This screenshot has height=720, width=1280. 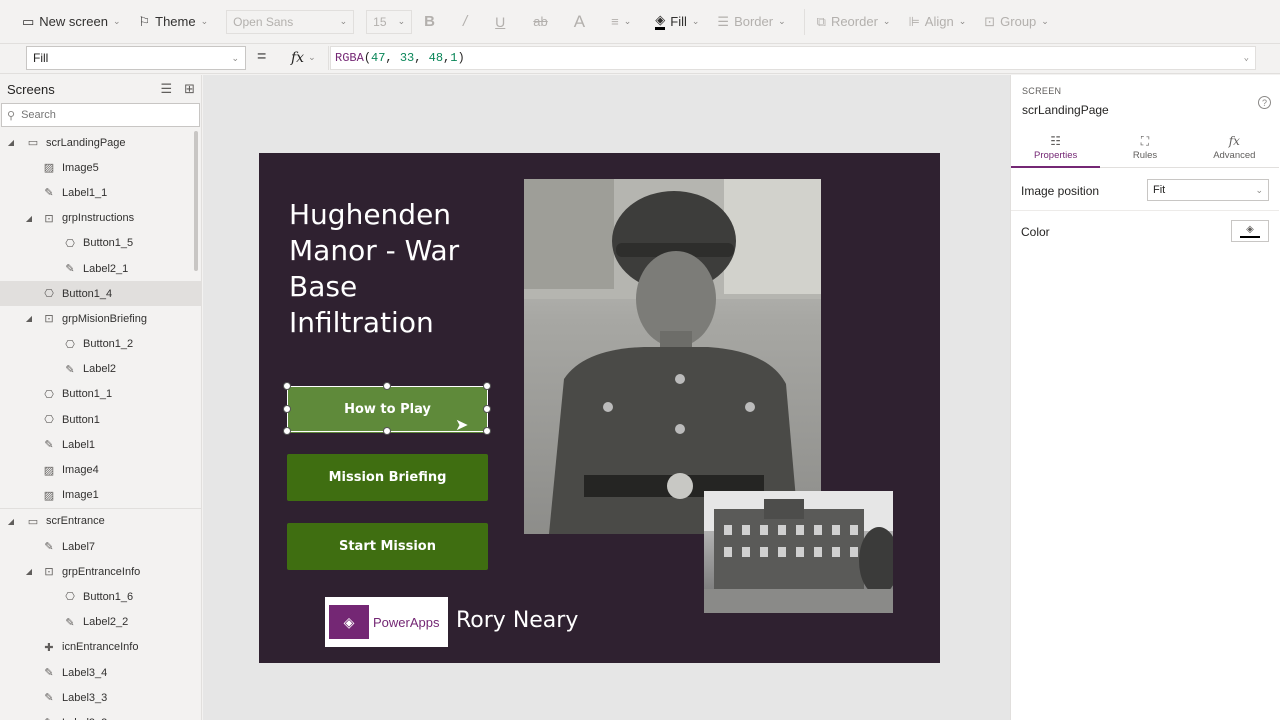 I want to click on tree-node: ✎Label3_2, so click(x=100, y=715).